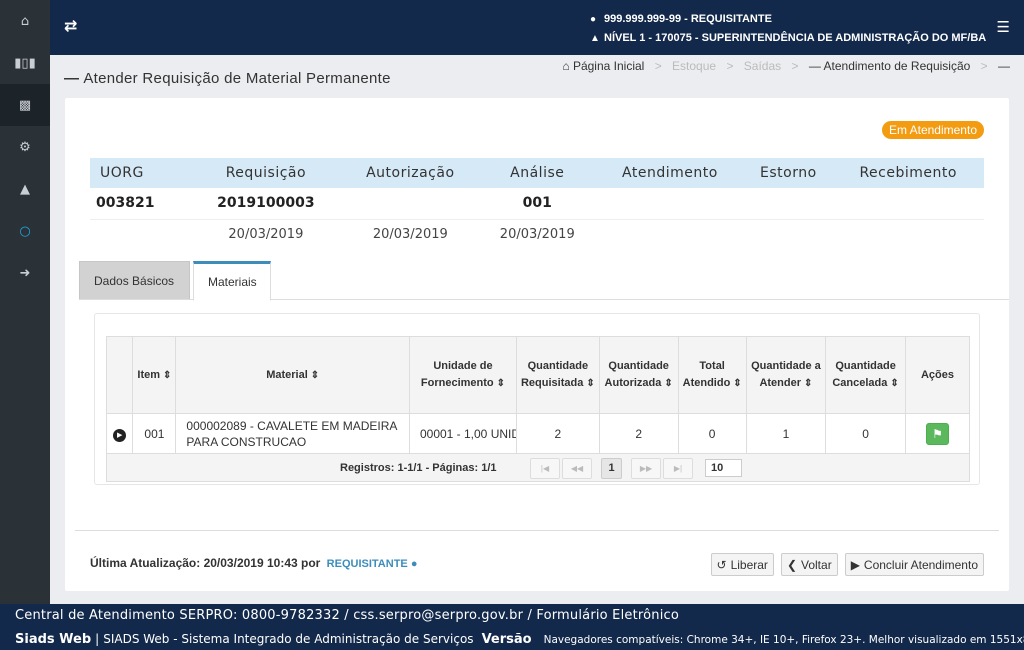  Describe the element at coordinates (462, 375) in the screenshot. I see `header-unidade: Unidade de Fornecimento ⇕` at that location.